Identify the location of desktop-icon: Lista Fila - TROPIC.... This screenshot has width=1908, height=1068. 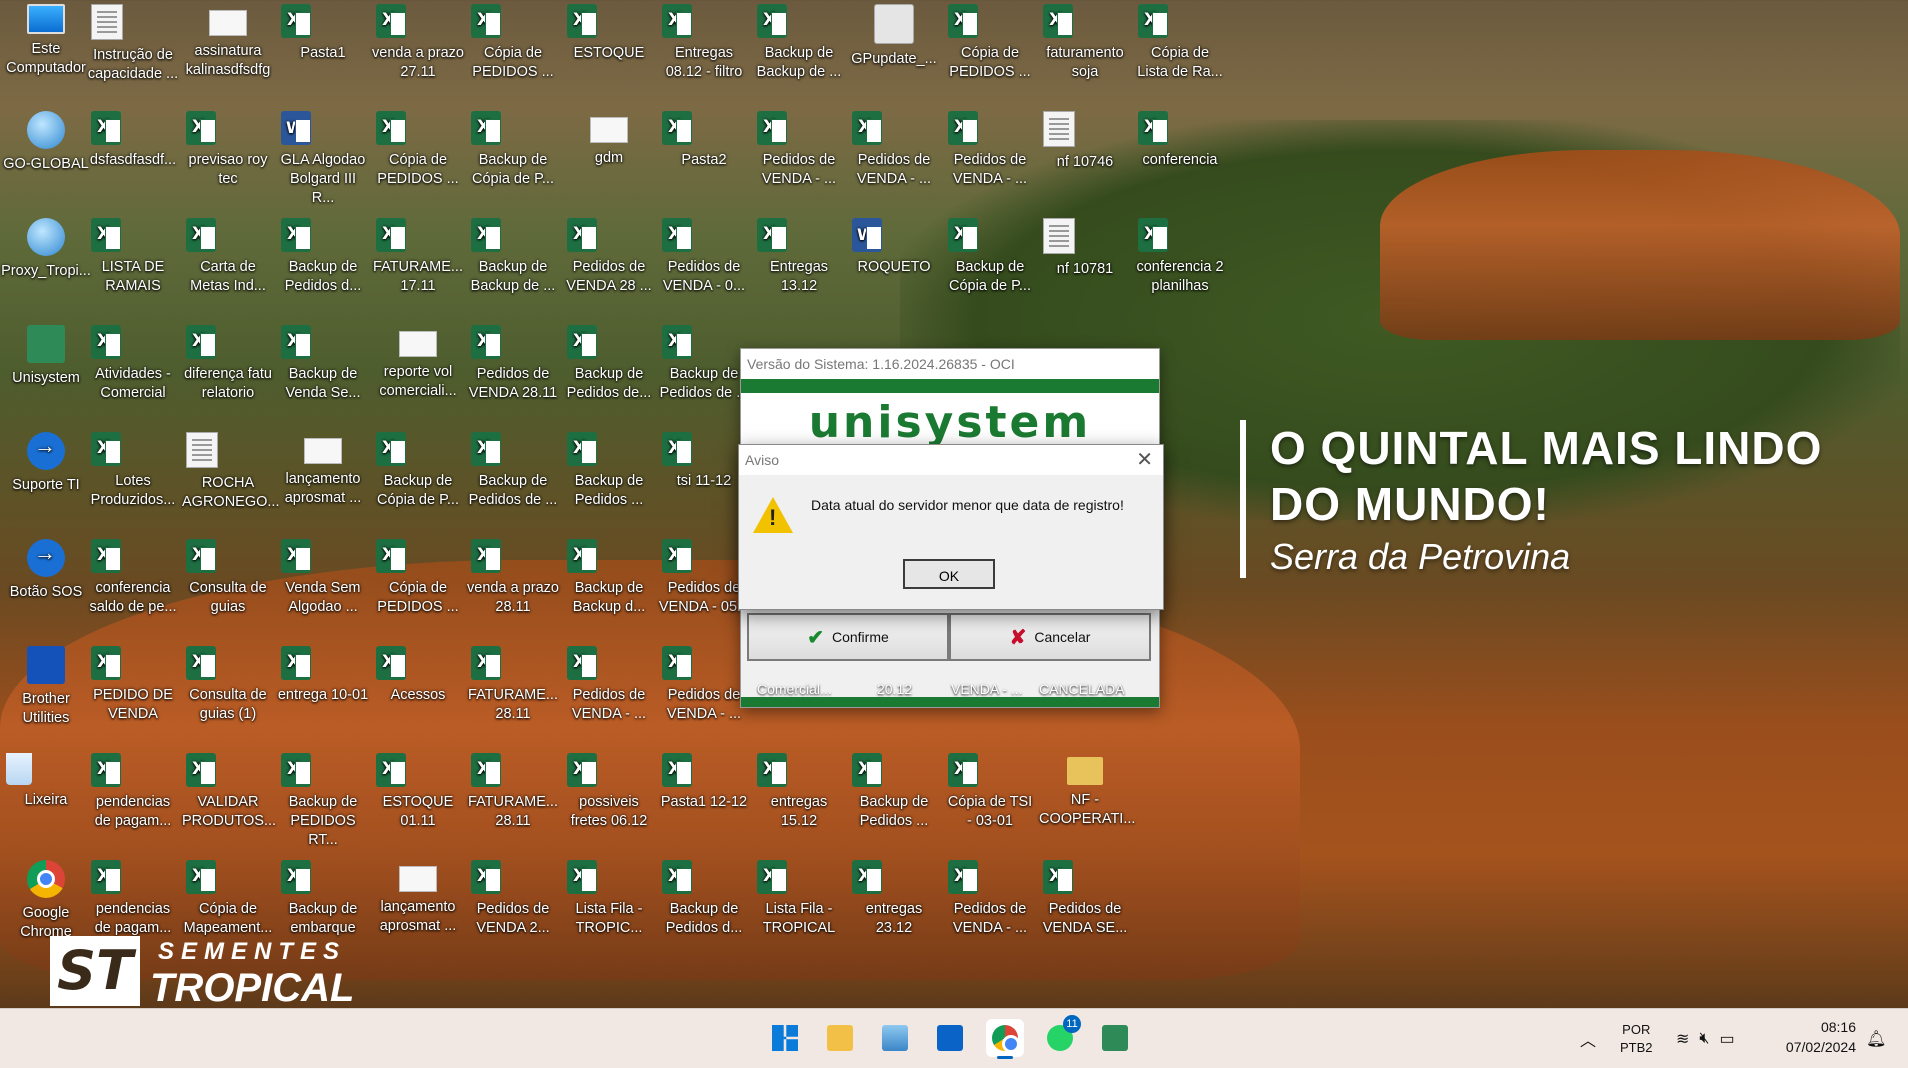
(609, 910).